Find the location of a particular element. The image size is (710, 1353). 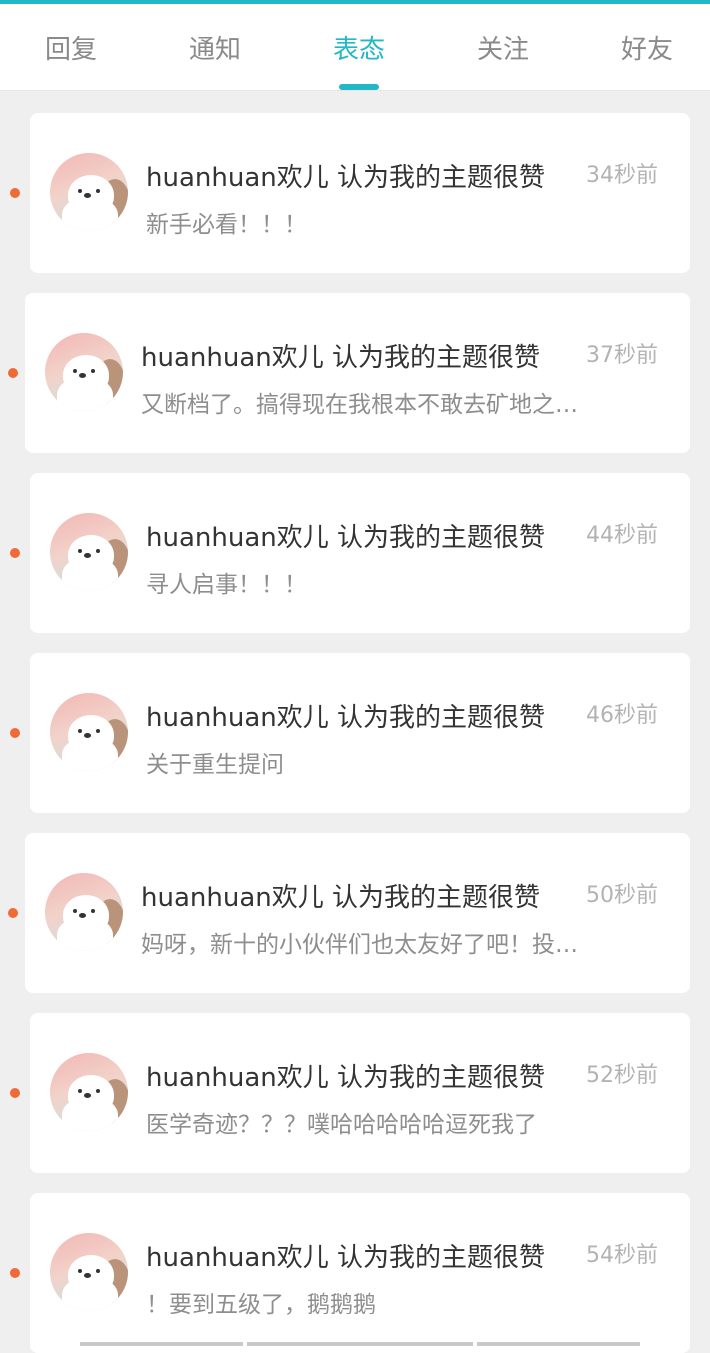

timestamp: 37秒前 is located at coordinates (622, 355).